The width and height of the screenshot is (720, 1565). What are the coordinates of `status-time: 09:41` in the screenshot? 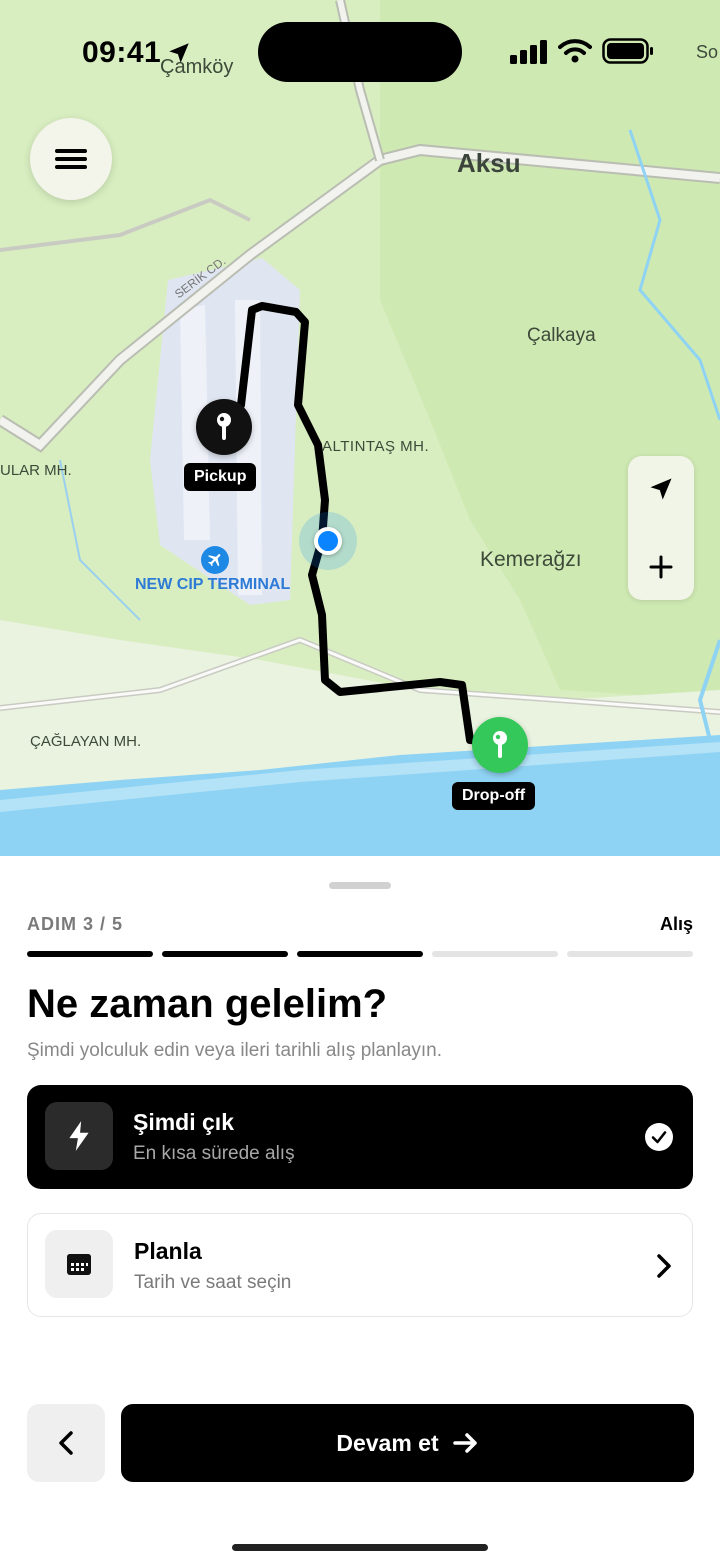 It's located at (122, 52).